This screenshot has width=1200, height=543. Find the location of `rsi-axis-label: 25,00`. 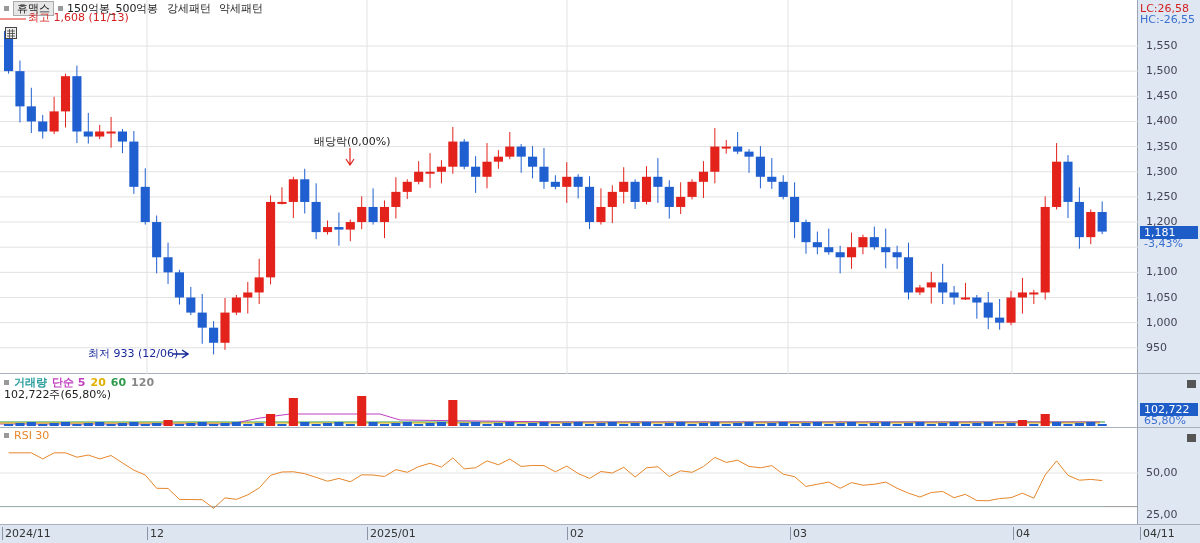

rsi-axis-label: 25,00 is located at coordinates (1162, 514).